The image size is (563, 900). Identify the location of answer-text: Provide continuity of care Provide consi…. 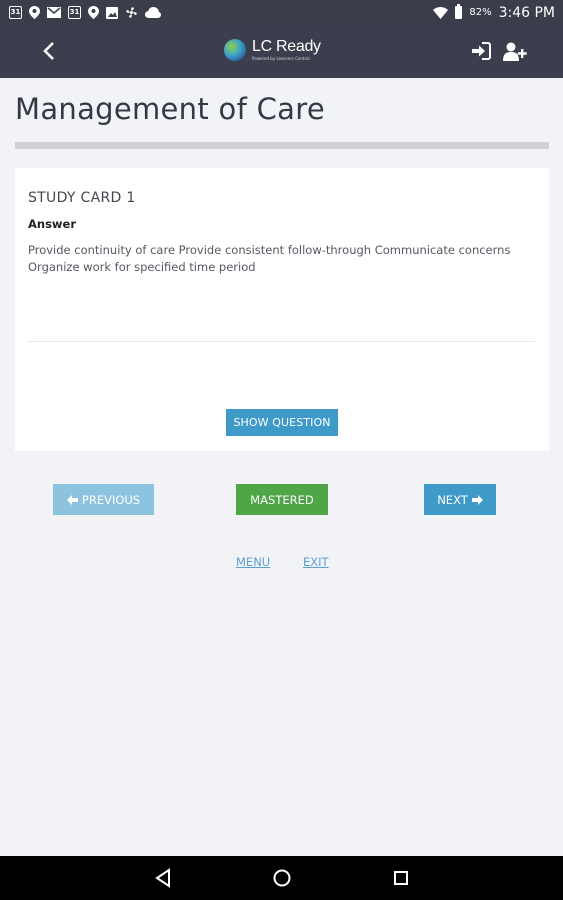
(269, 258).